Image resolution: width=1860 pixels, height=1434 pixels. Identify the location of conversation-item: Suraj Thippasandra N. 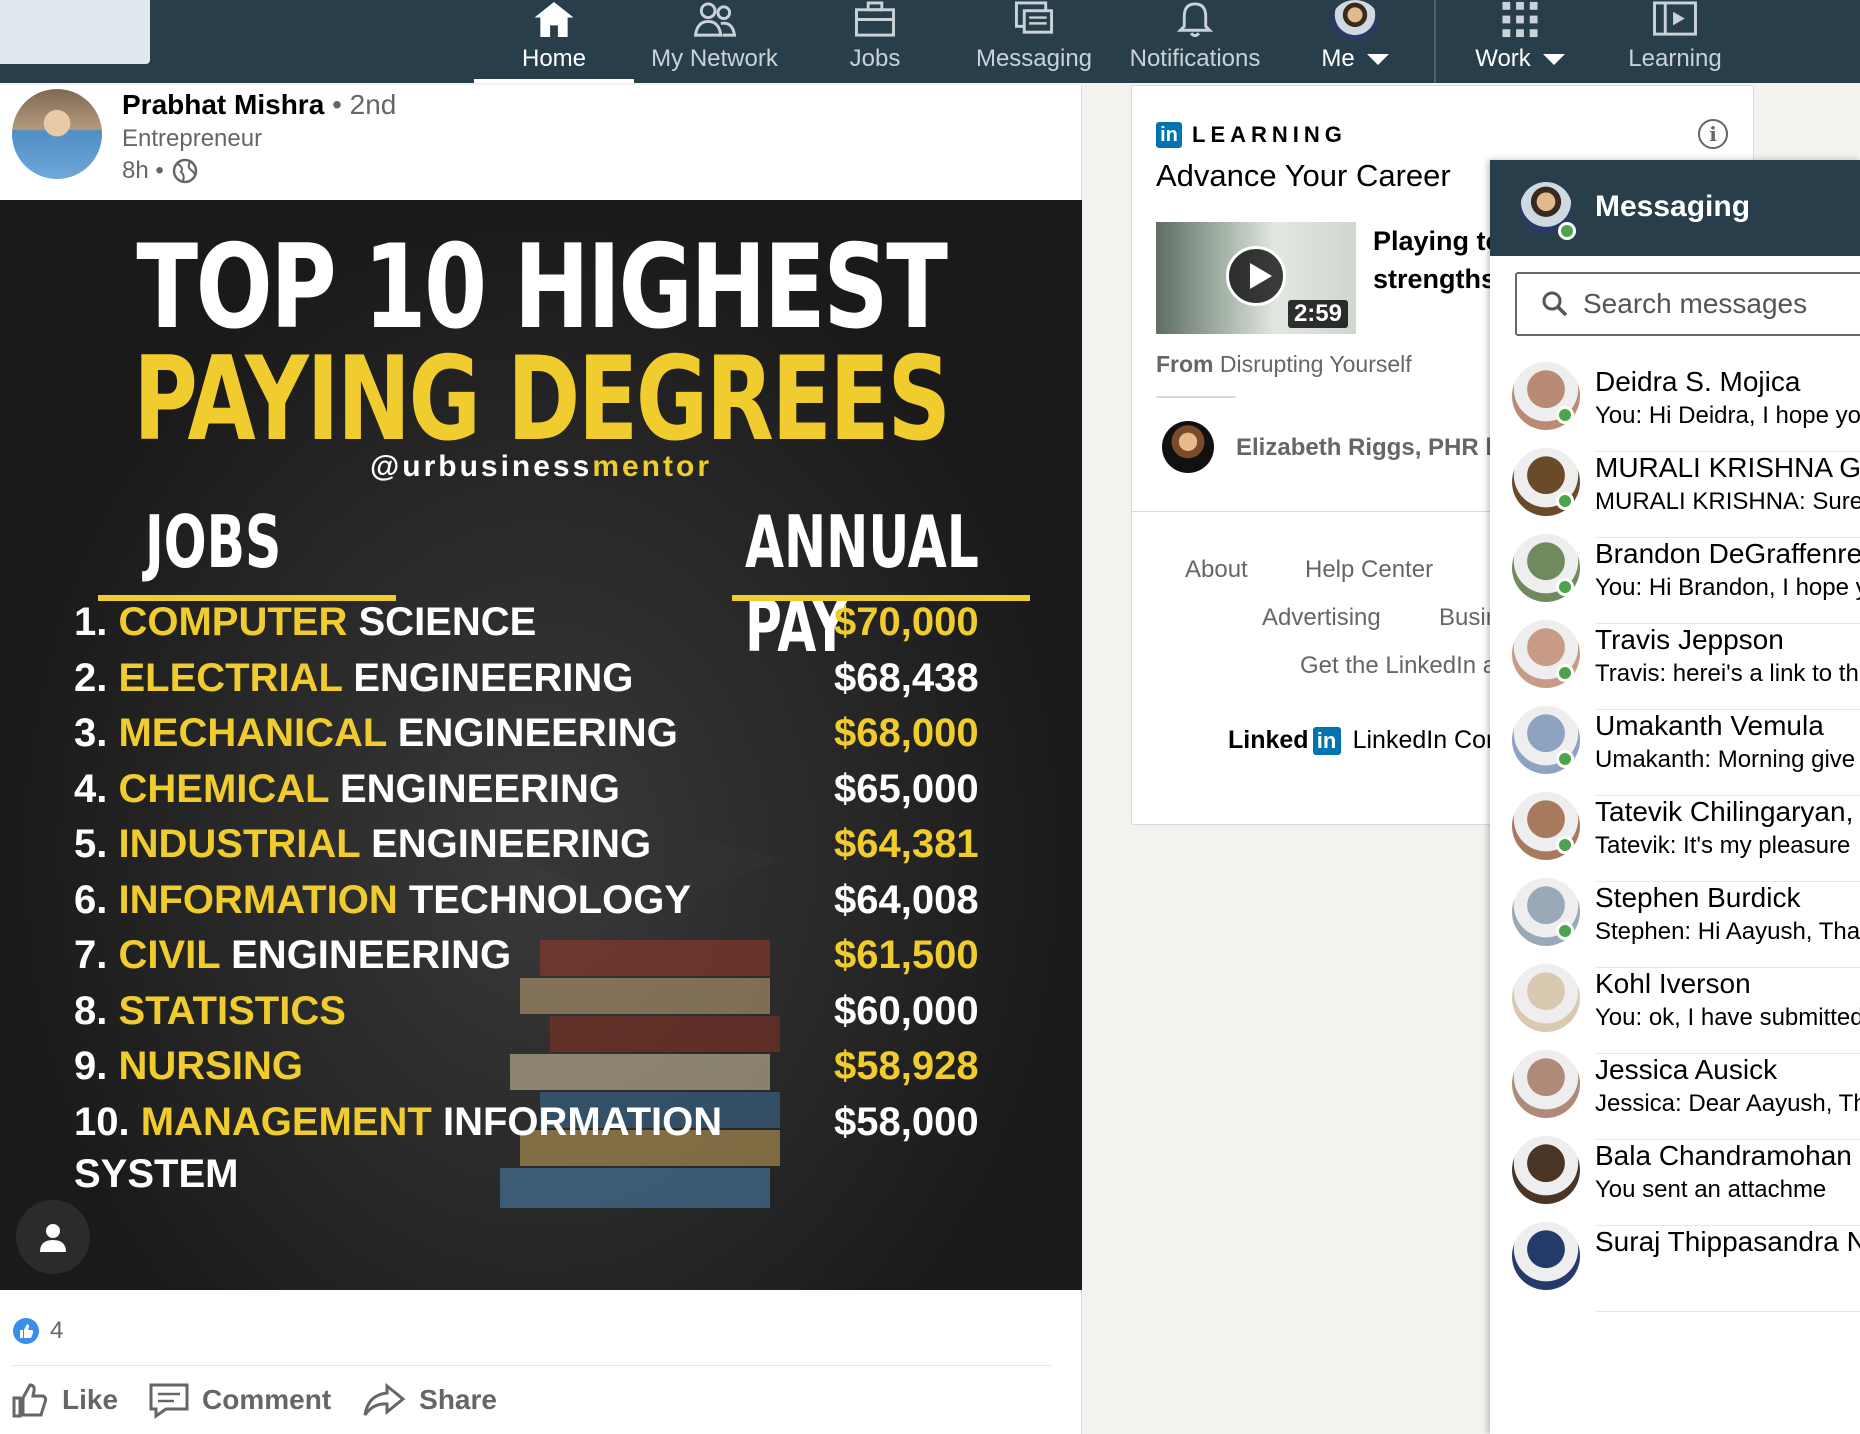
(1675, 1261).